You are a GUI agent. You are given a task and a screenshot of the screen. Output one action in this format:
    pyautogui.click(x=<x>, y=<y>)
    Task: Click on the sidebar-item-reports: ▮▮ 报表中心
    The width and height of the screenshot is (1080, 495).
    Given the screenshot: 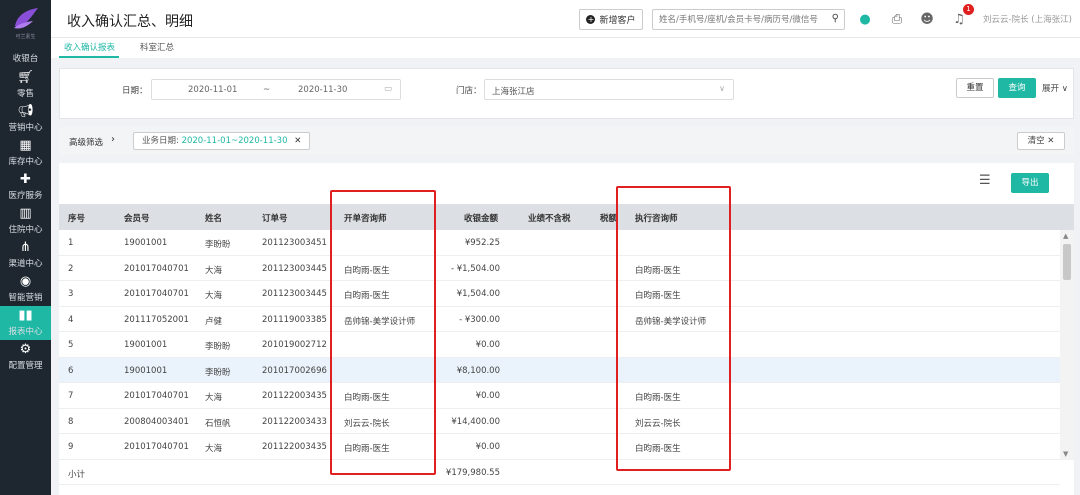 What is the action you would take?
    pyautogui.click(x=25, y=323)
    